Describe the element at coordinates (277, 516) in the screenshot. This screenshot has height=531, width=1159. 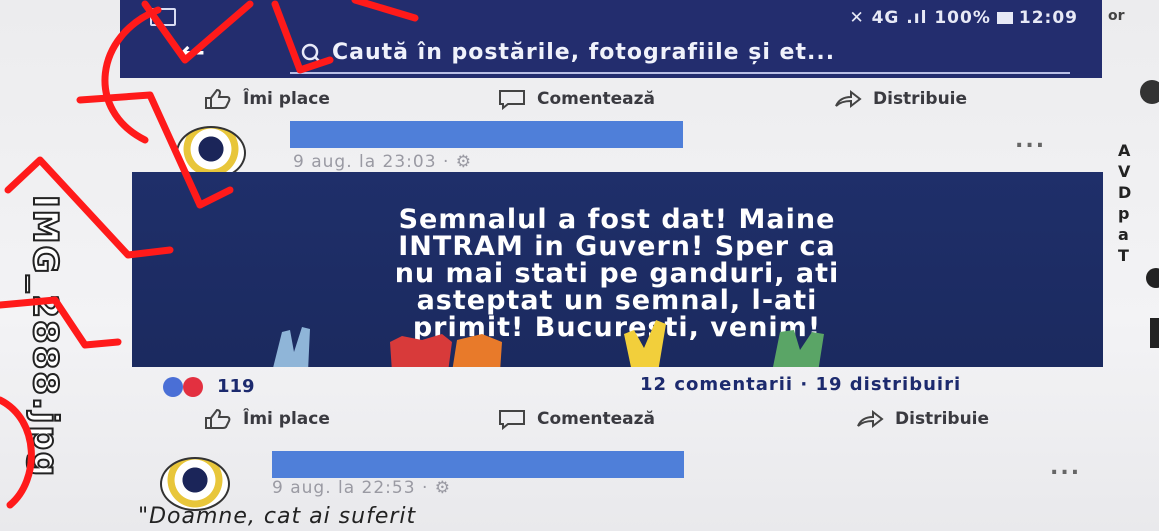
I see `post-text: "Doamne, cat ai suferit` at that location.